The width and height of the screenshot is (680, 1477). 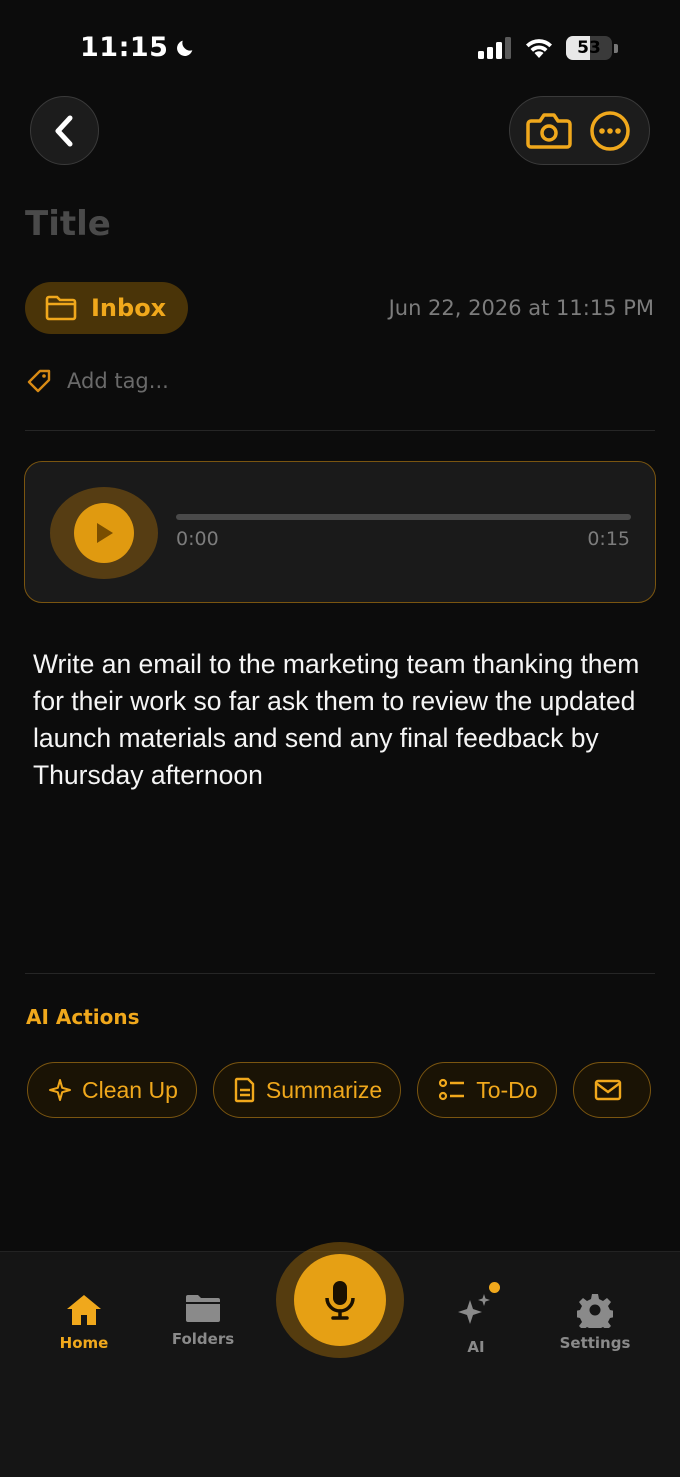 I want to click on tab-label: Folders, so click(x=203, y=1339).